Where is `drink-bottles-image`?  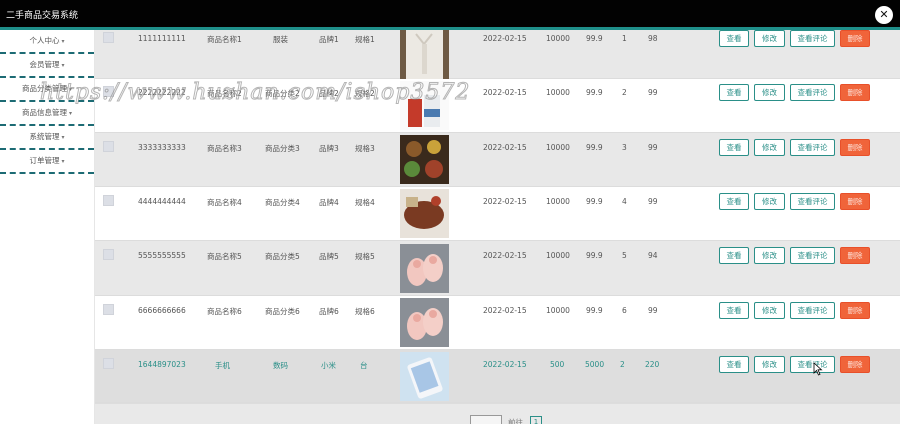
drink-bottles-image is located at coordinates (424, 105).